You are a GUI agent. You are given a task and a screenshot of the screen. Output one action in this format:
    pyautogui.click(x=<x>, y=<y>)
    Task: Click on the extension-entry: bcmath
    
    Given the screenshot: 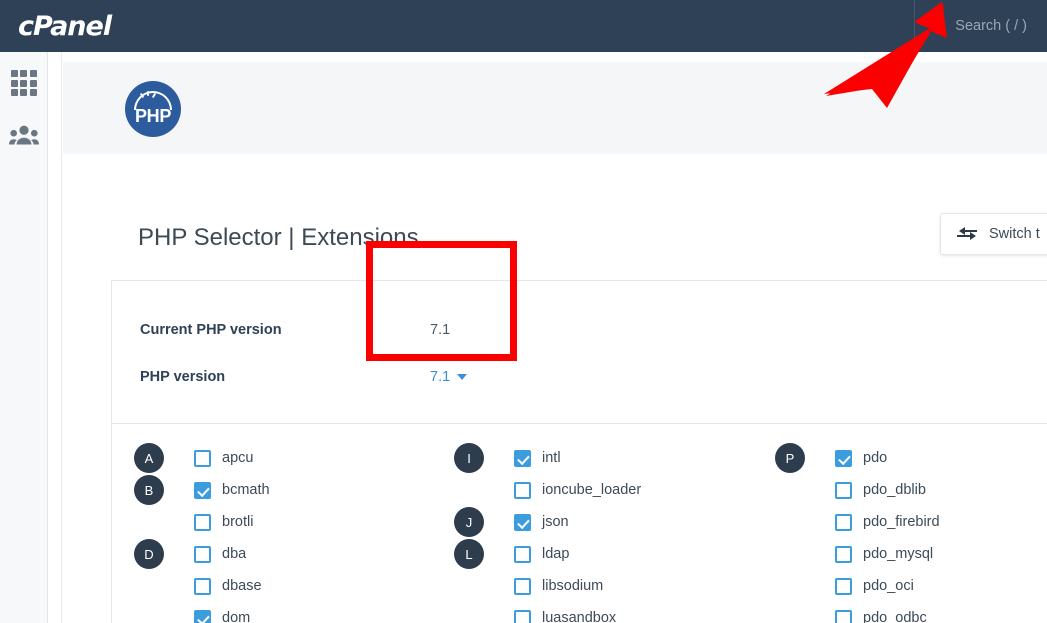 What is the action you would take?
    pyautogui.click(x=232, y=490)
    